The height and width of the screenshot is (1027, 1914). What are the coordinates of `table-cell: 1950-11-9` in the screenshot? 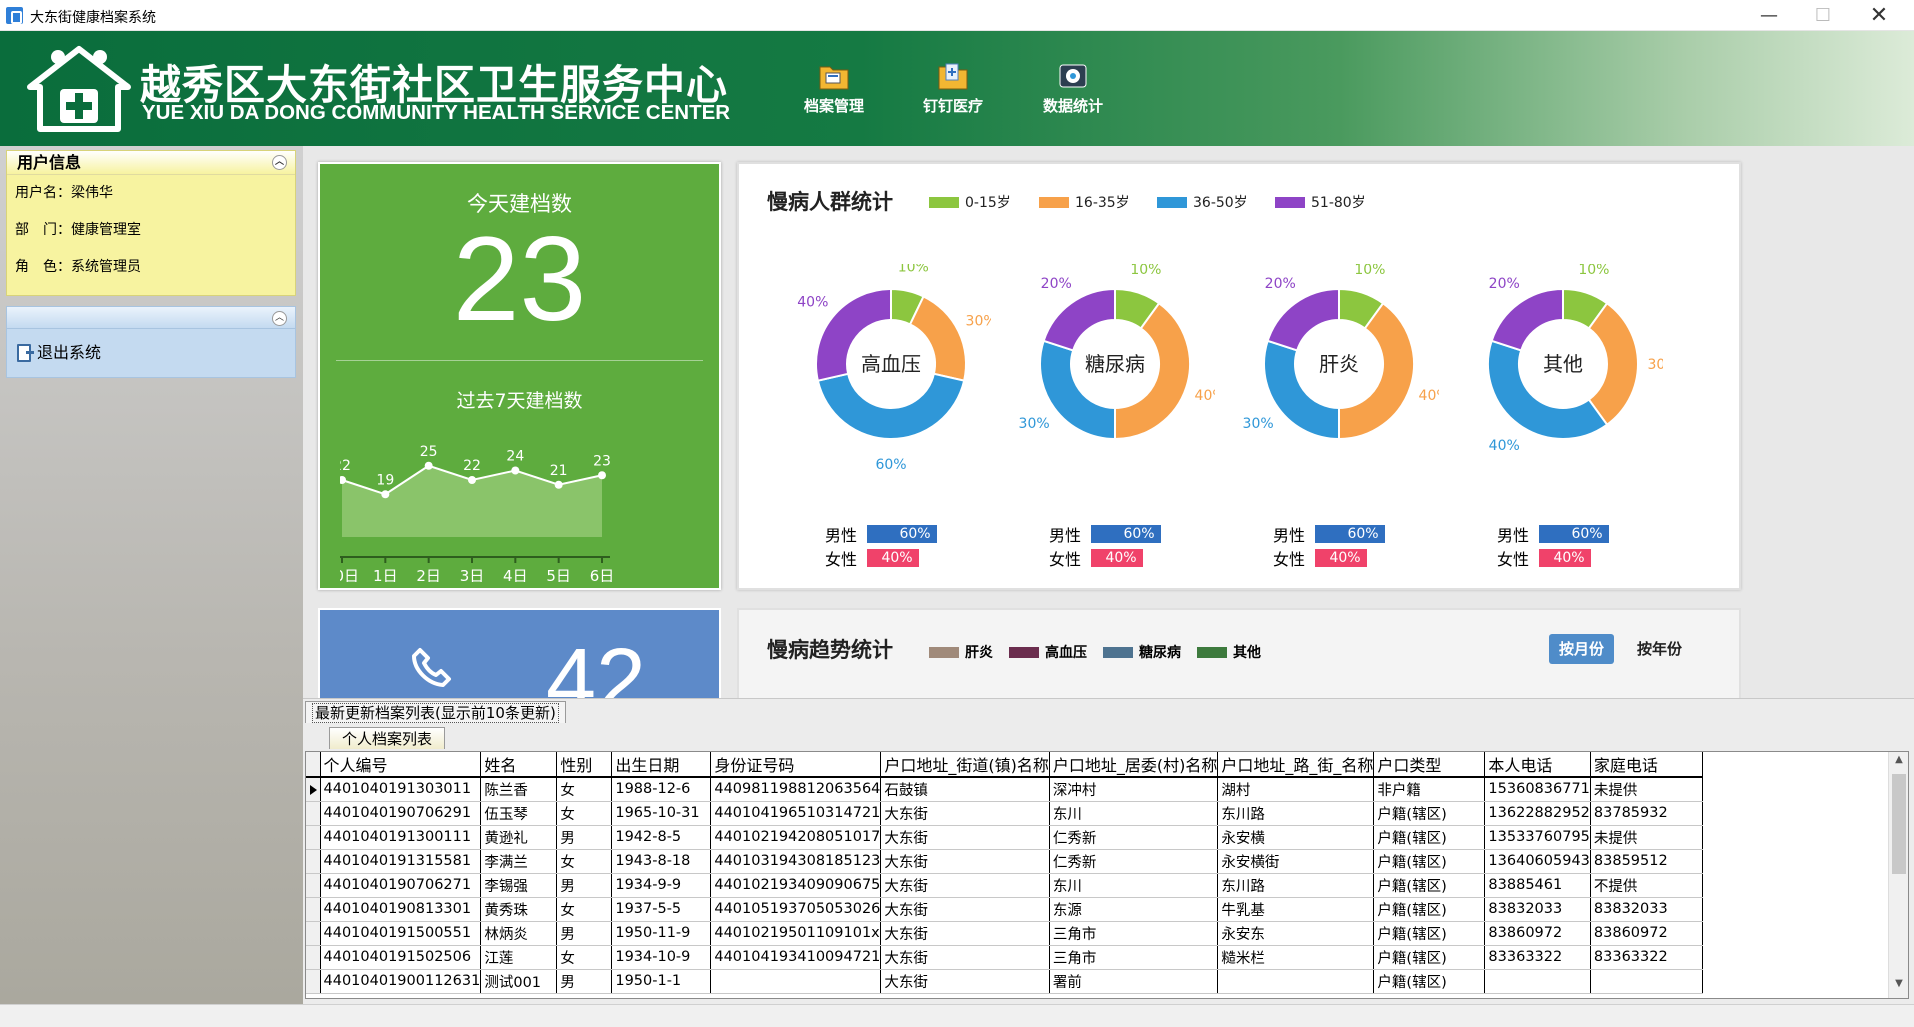 It's located at (661, 933).